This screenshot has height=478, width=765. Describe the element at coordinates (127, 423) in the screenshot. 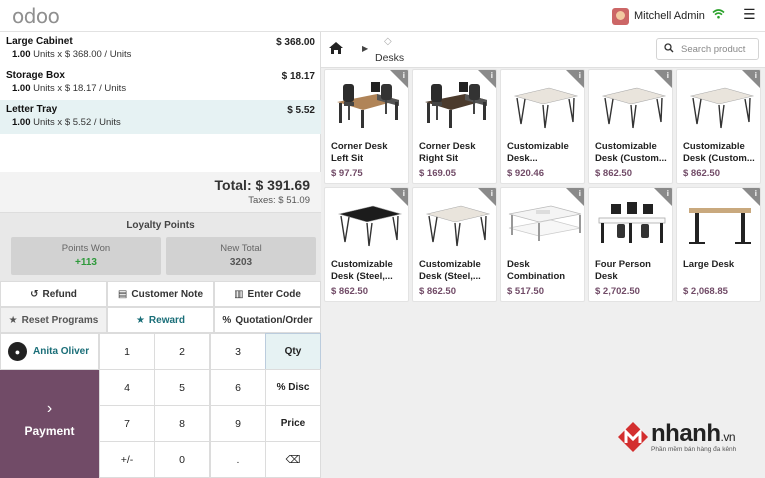

I see `numpad-key: 7` at that location.